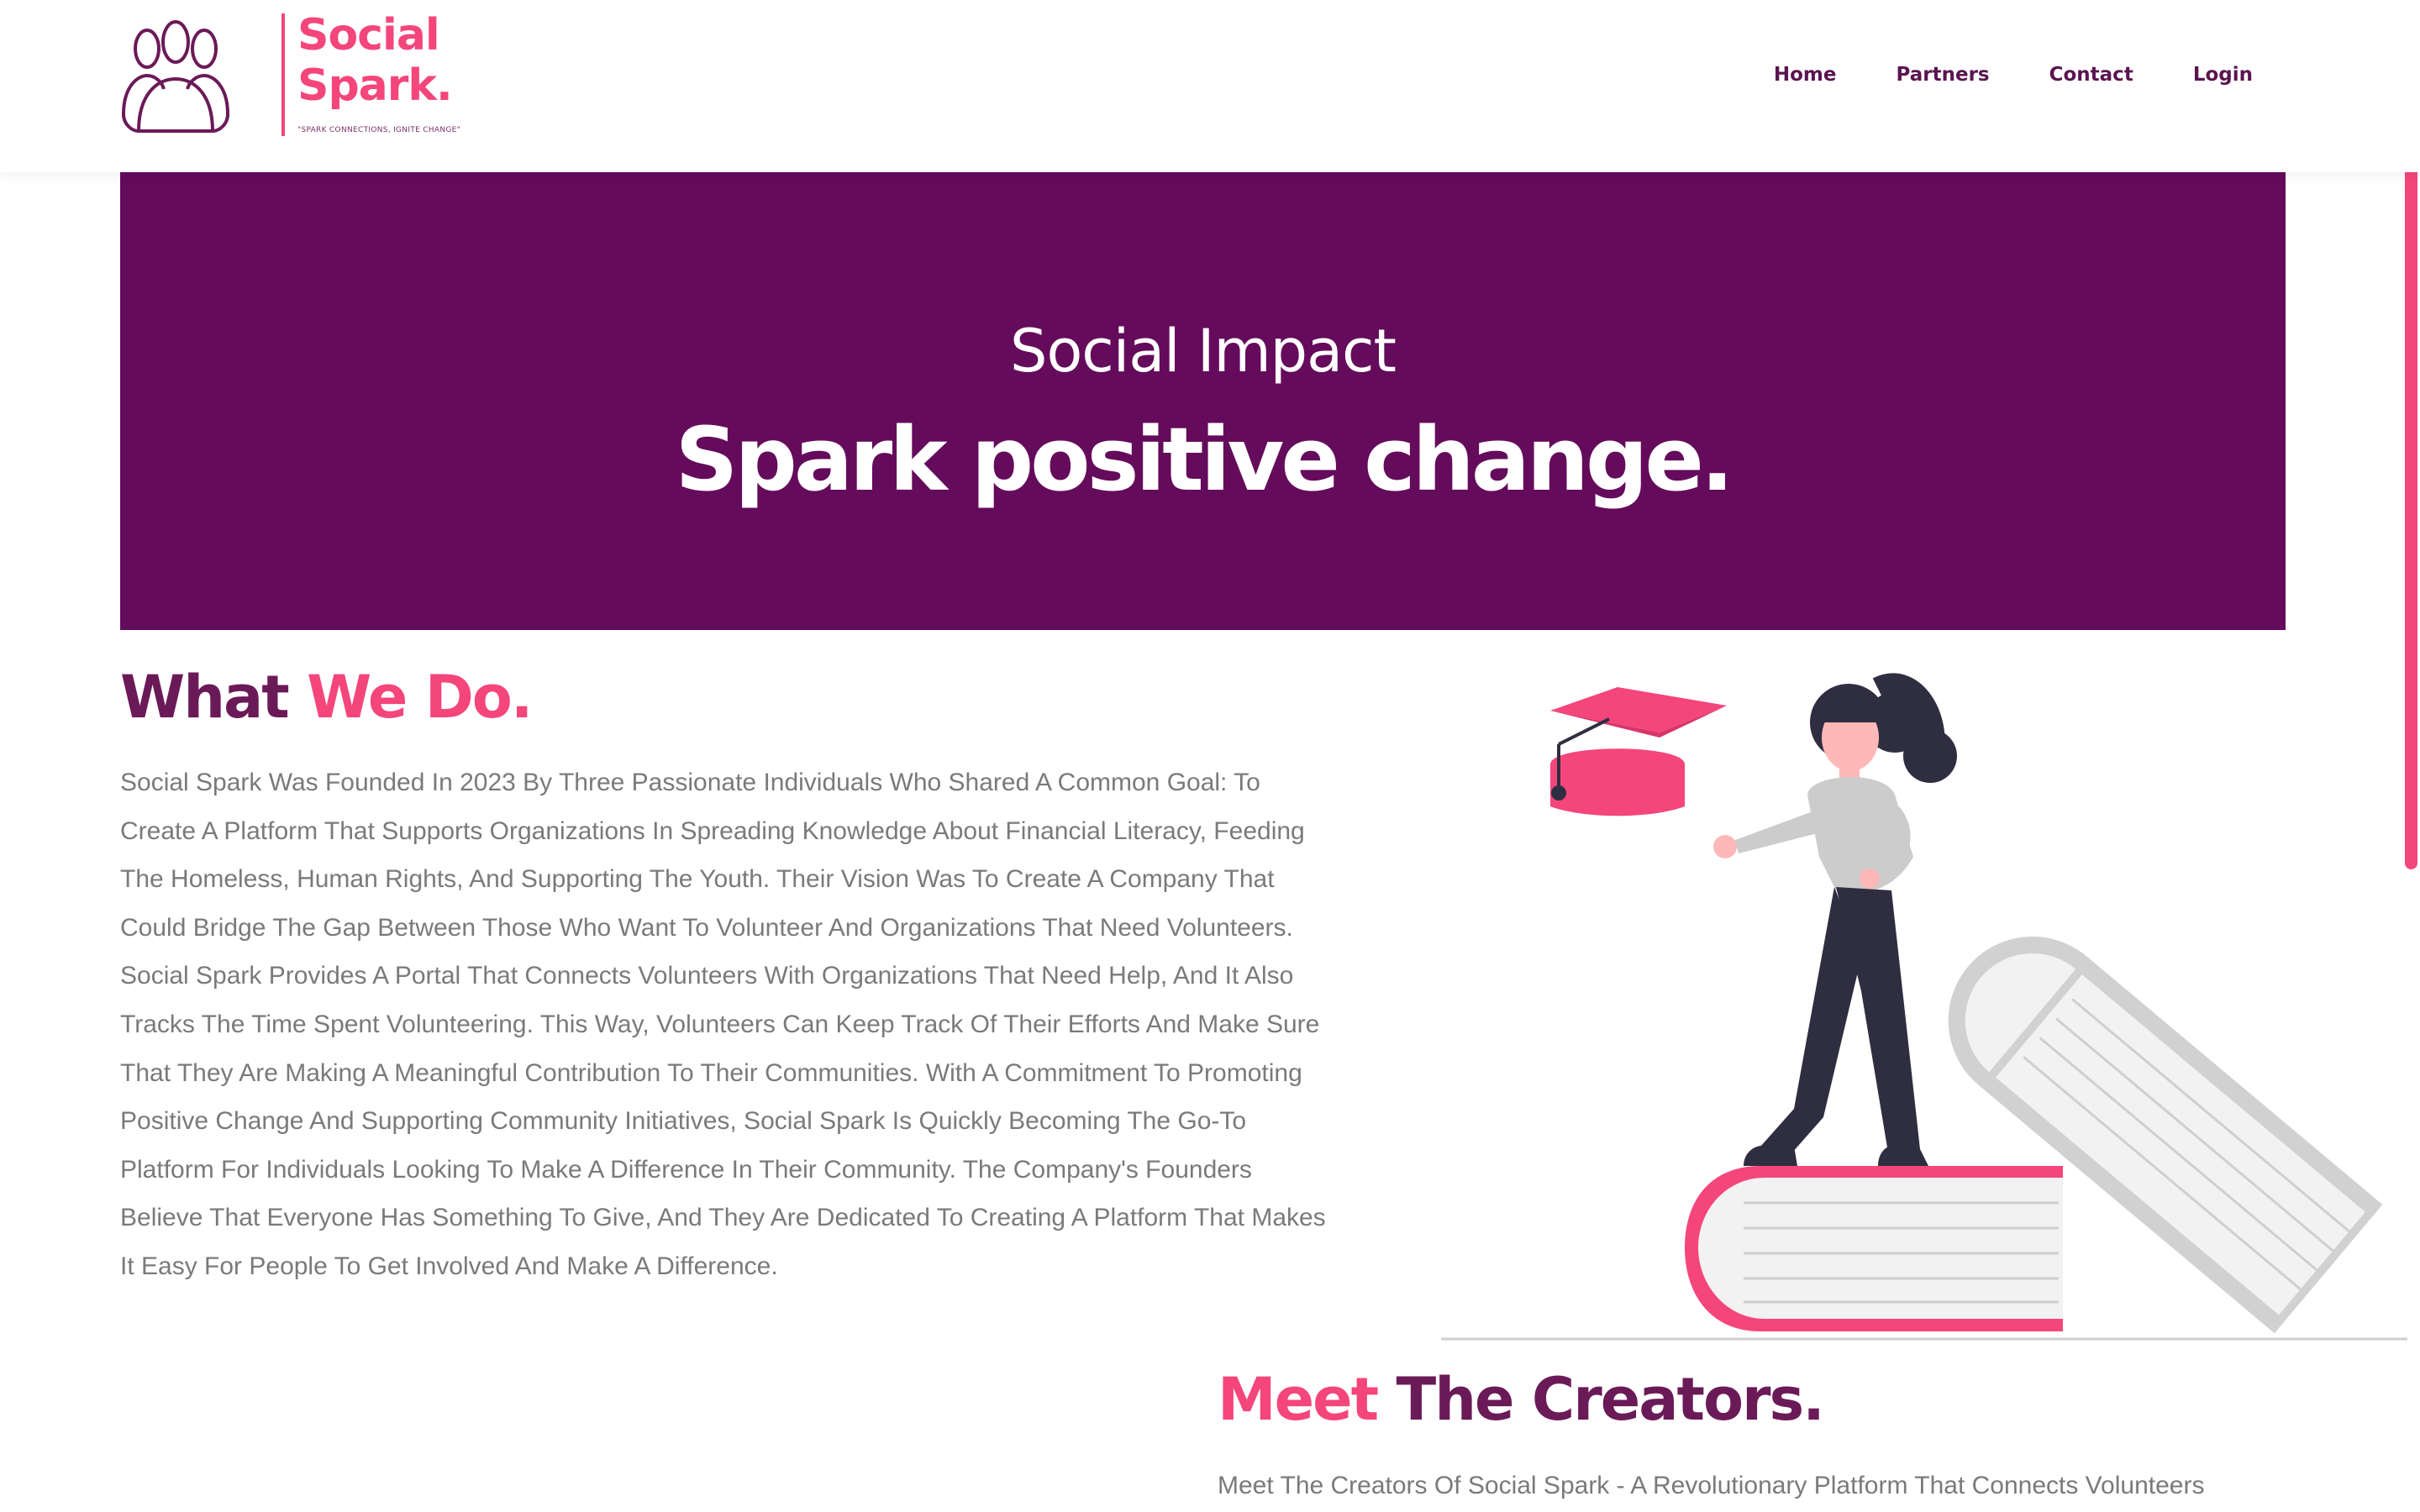 This screenshot has height=1512, width=2420. I want to click on what-we-do-heading: What We Do., so click(326, 697).